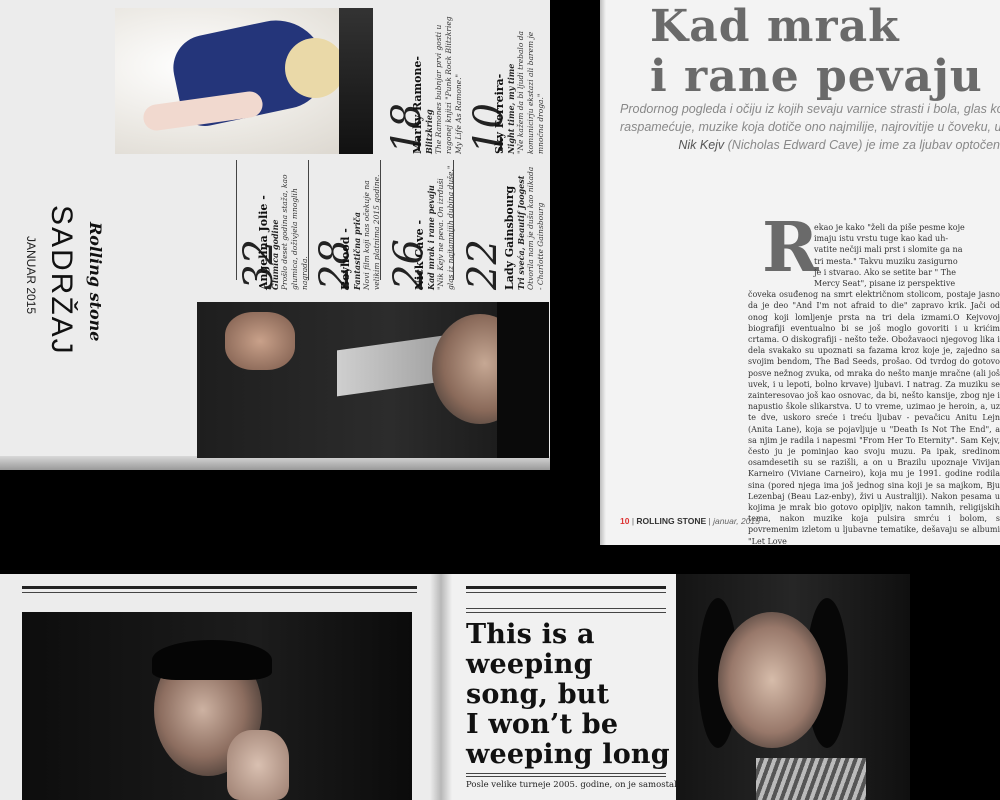 This screenshot has height=800, width=1000. What do you see at coordinates (441, 687) in the screenshot?
I see `spine-fold` at bounding box center [441, 687].